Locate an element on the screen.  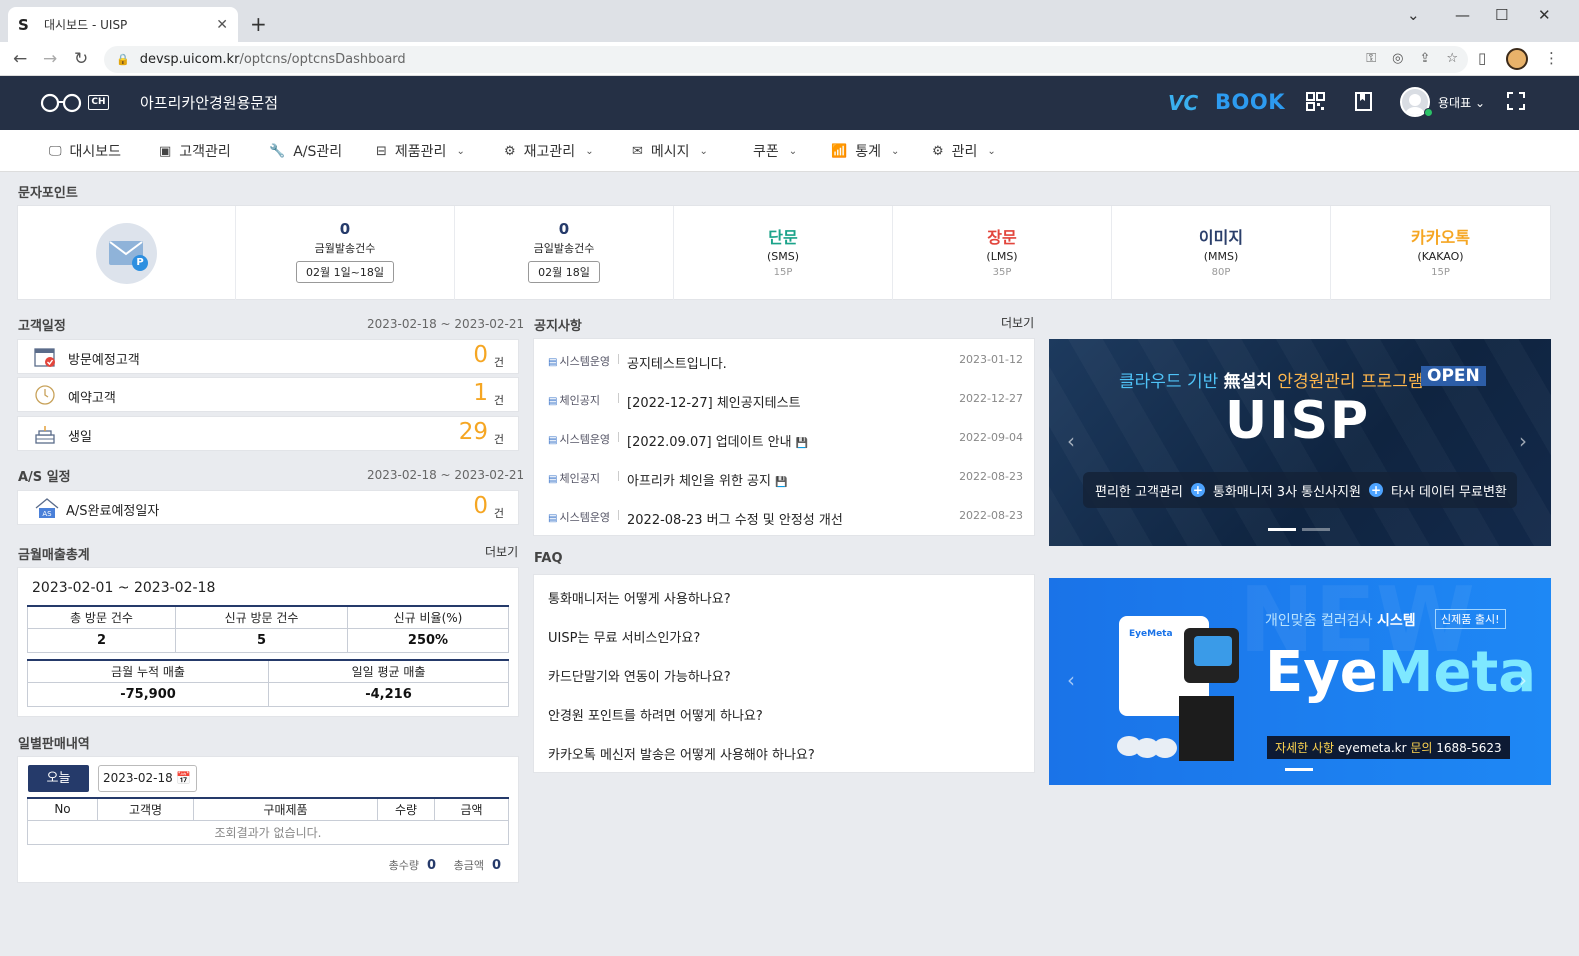
type-sub: (LMS) is located at coordinates (1002, 256).